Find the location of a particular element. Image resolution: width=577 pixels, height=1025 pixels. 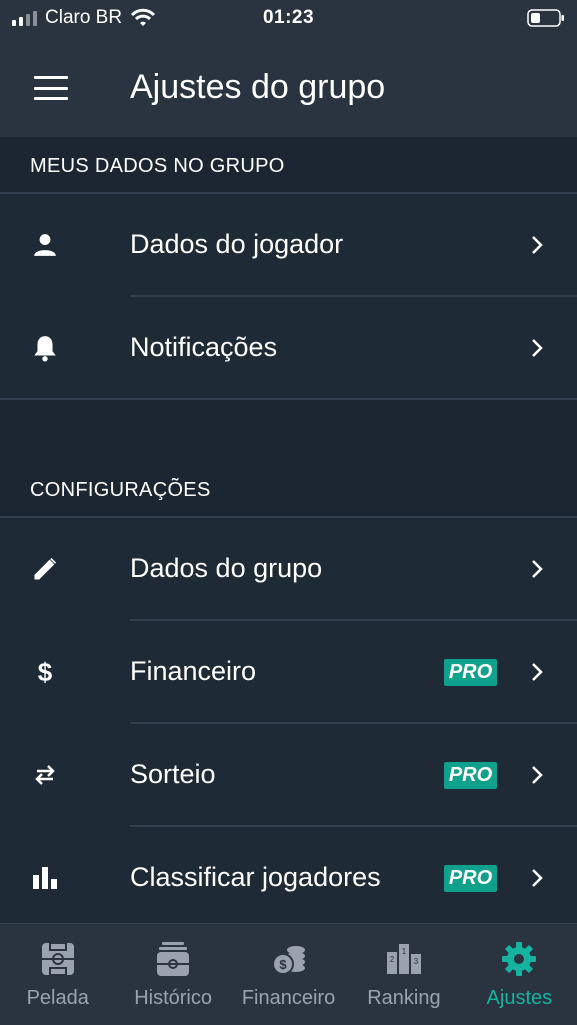

tab-pelada: Pelada is located at coordinates (57, 974).